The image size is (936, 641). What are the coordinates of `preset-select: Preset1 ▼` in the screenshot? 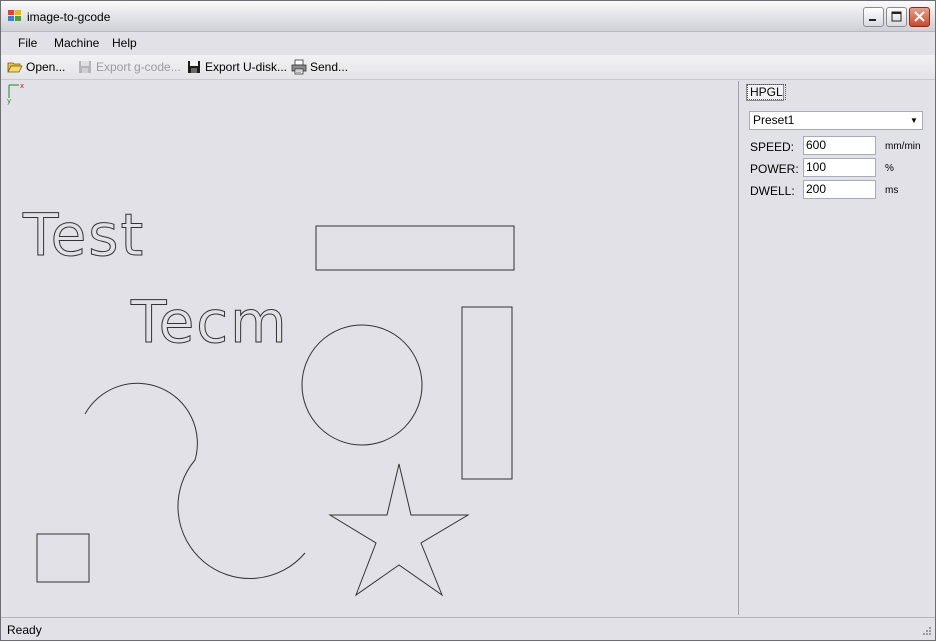 It's located at (836, 120).